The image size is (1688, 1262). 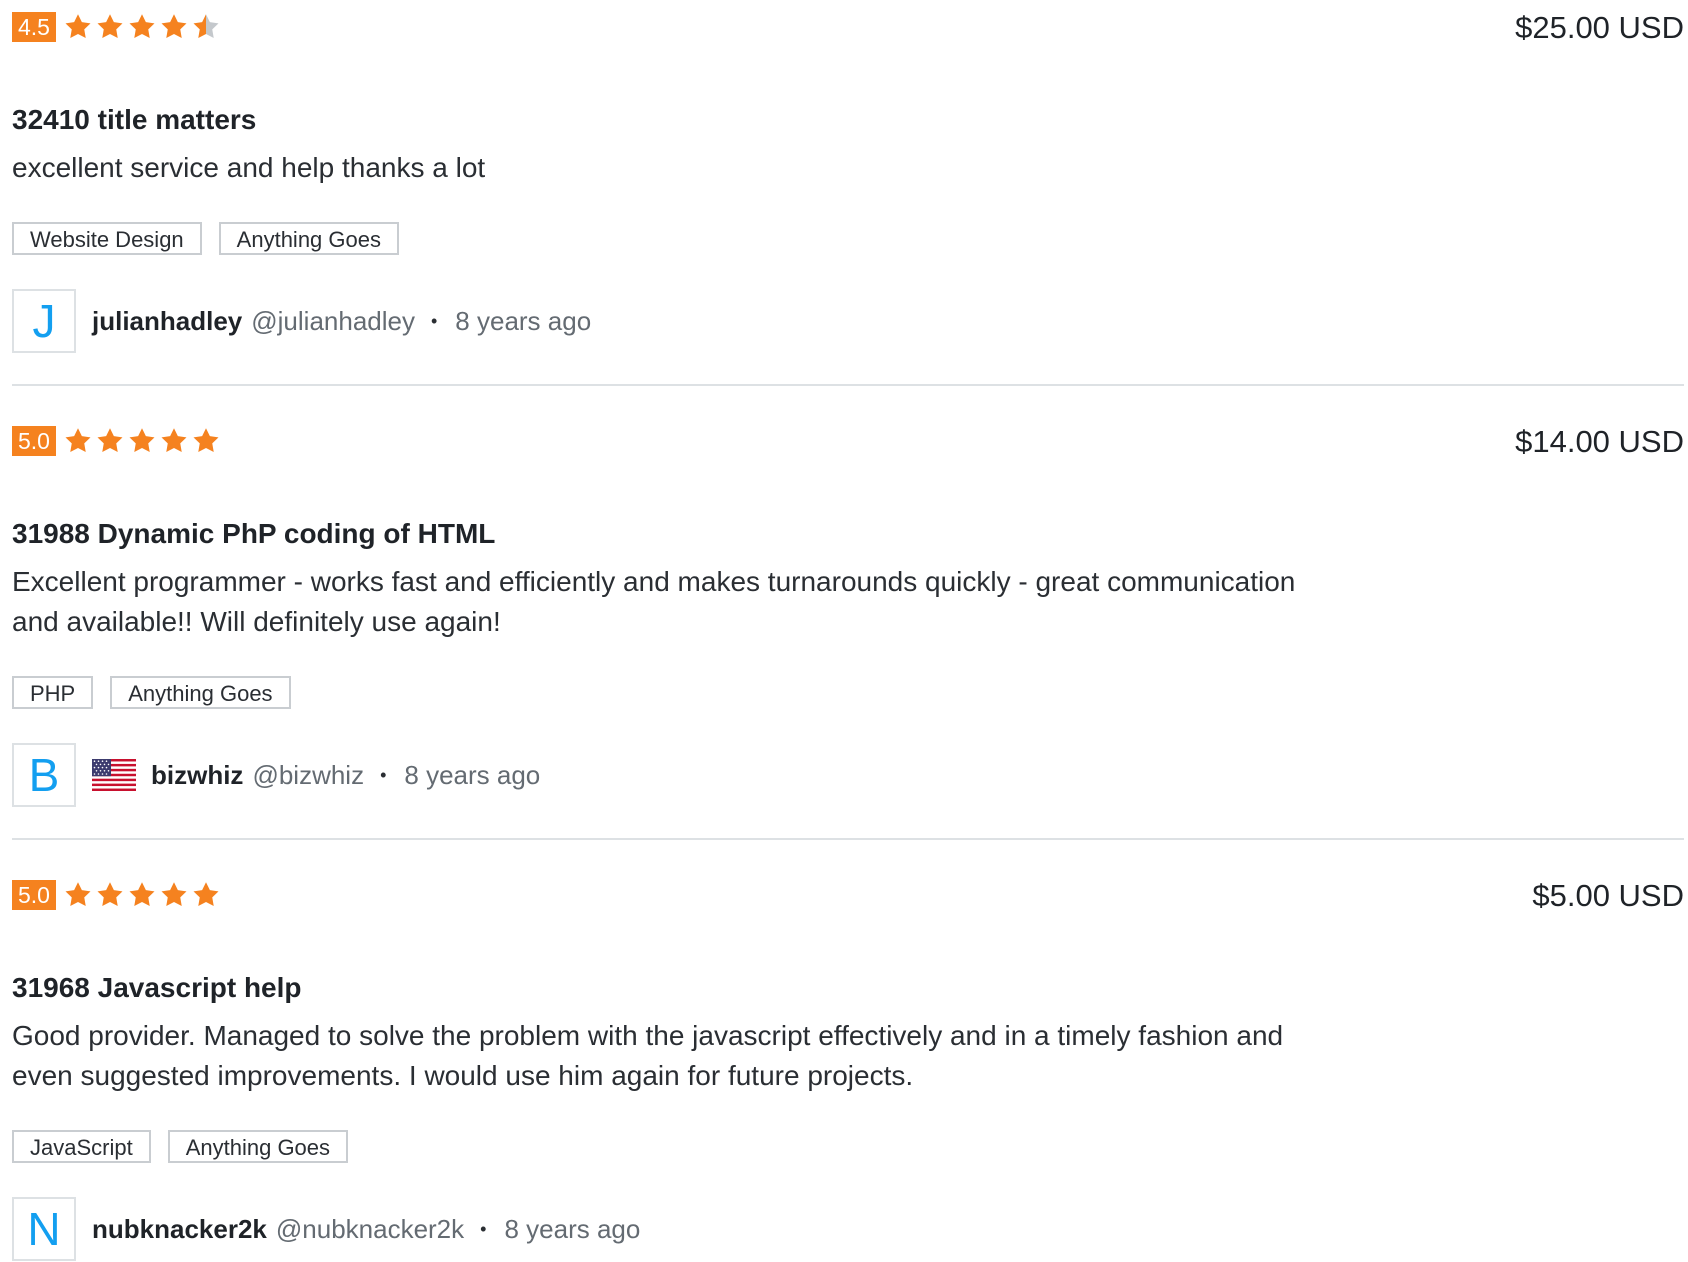 I want to click on skill-tags: JavaScript Anything Goes, so click(x=180, y=1146).